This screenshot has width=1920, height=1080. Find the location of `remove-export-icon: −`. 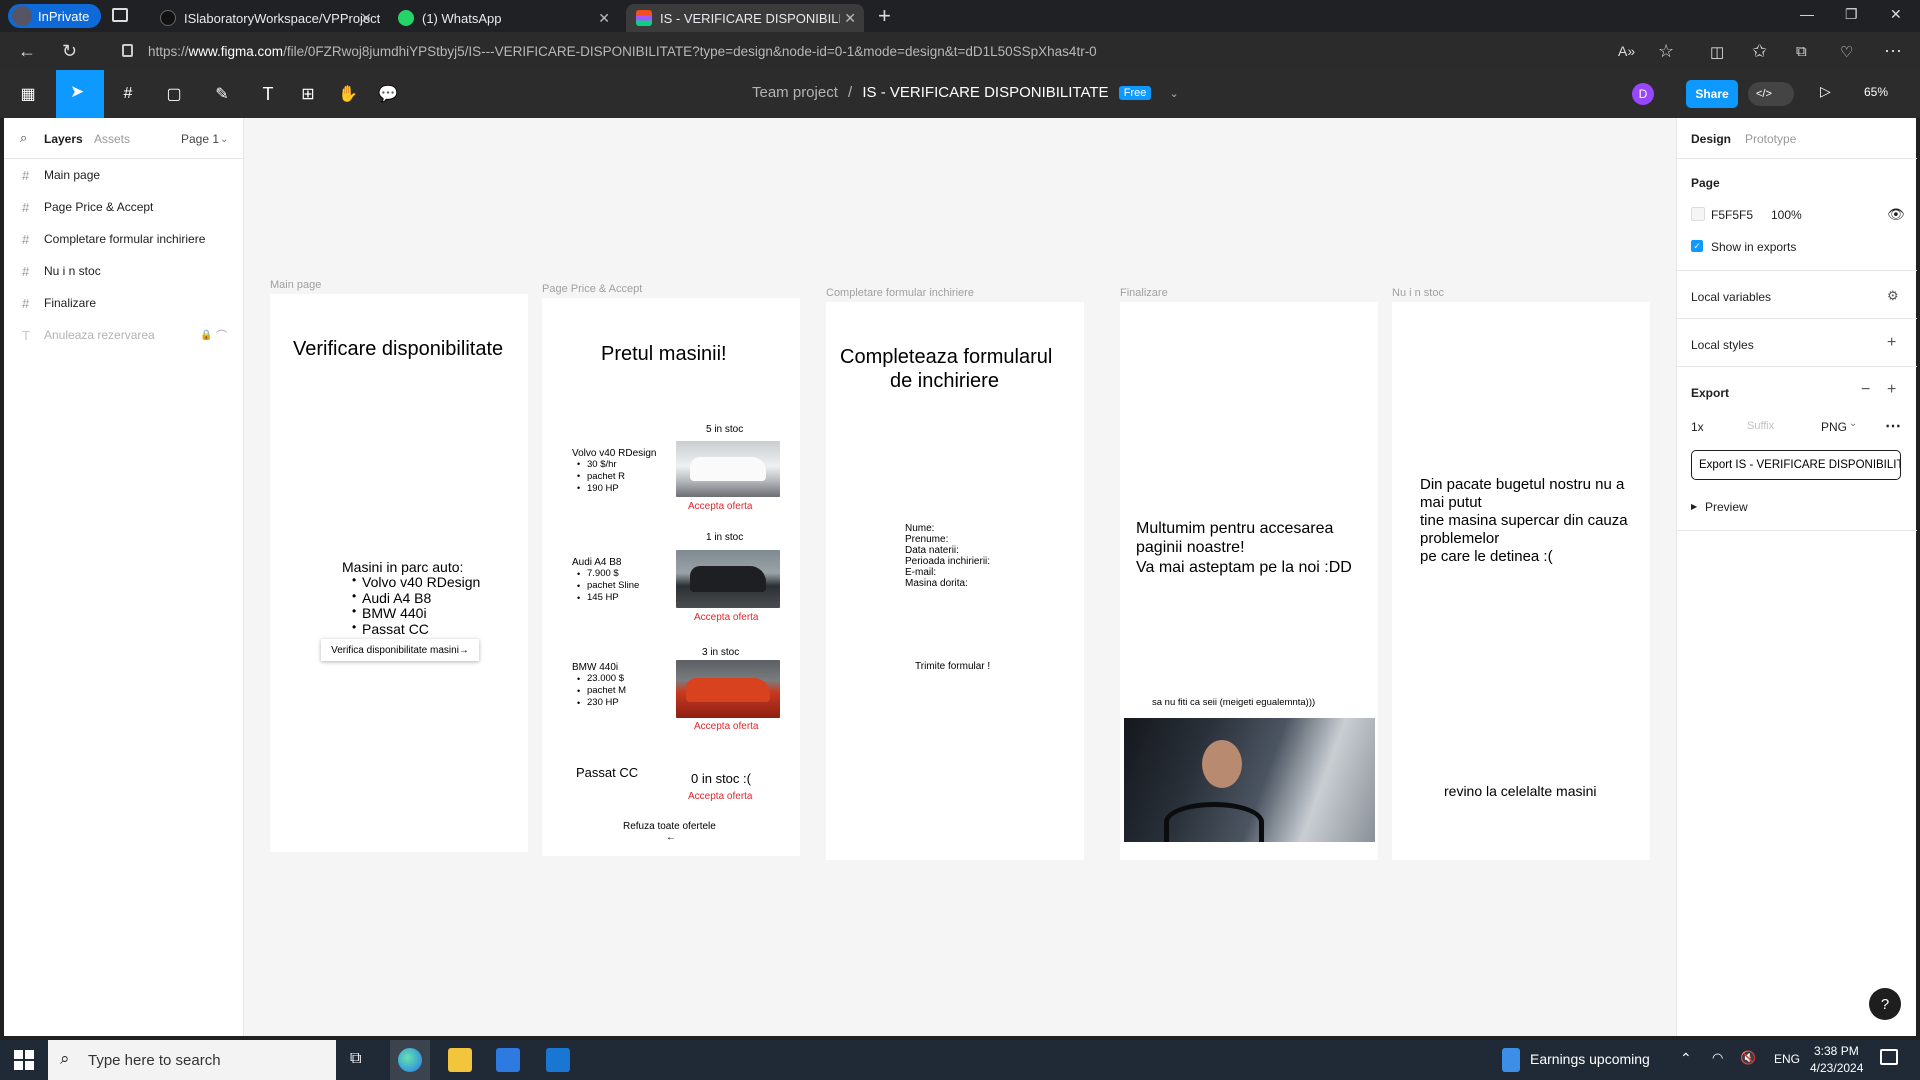

remove-export-icon: − is located at coordinates (1865, 390).